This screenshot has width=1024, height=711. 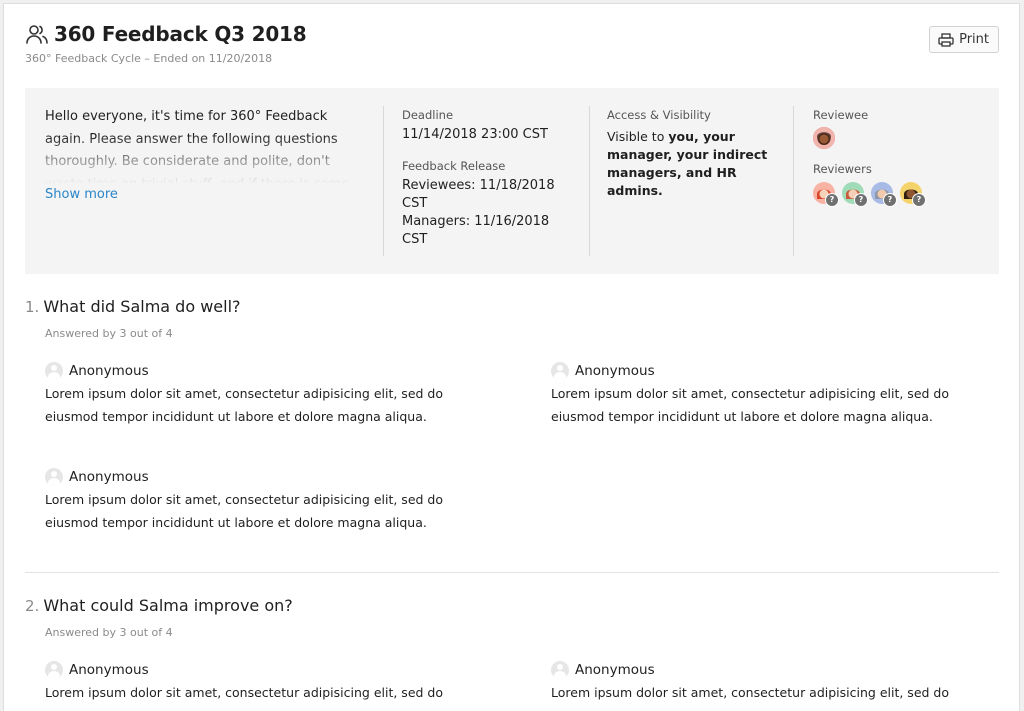 I want to click on question-text: What did Salma do well?, so click(x=142, y=306).